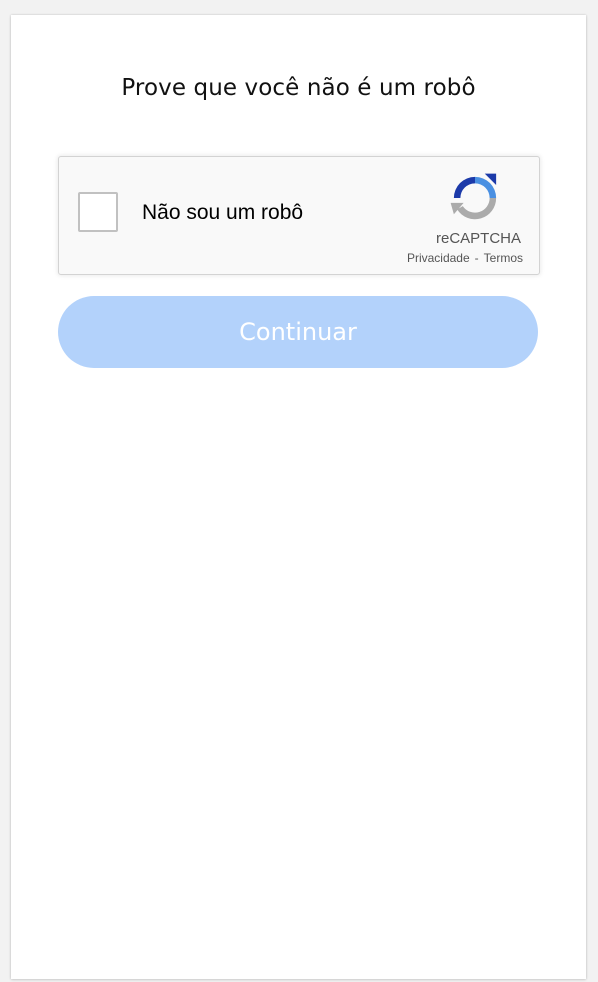 The width and height of the screenshot is (598, 982). What do you see at coordinates (298, 88) in the screenshot?
I see `page-title: Prove que você não é um robô` at bounding box center [298, 88].